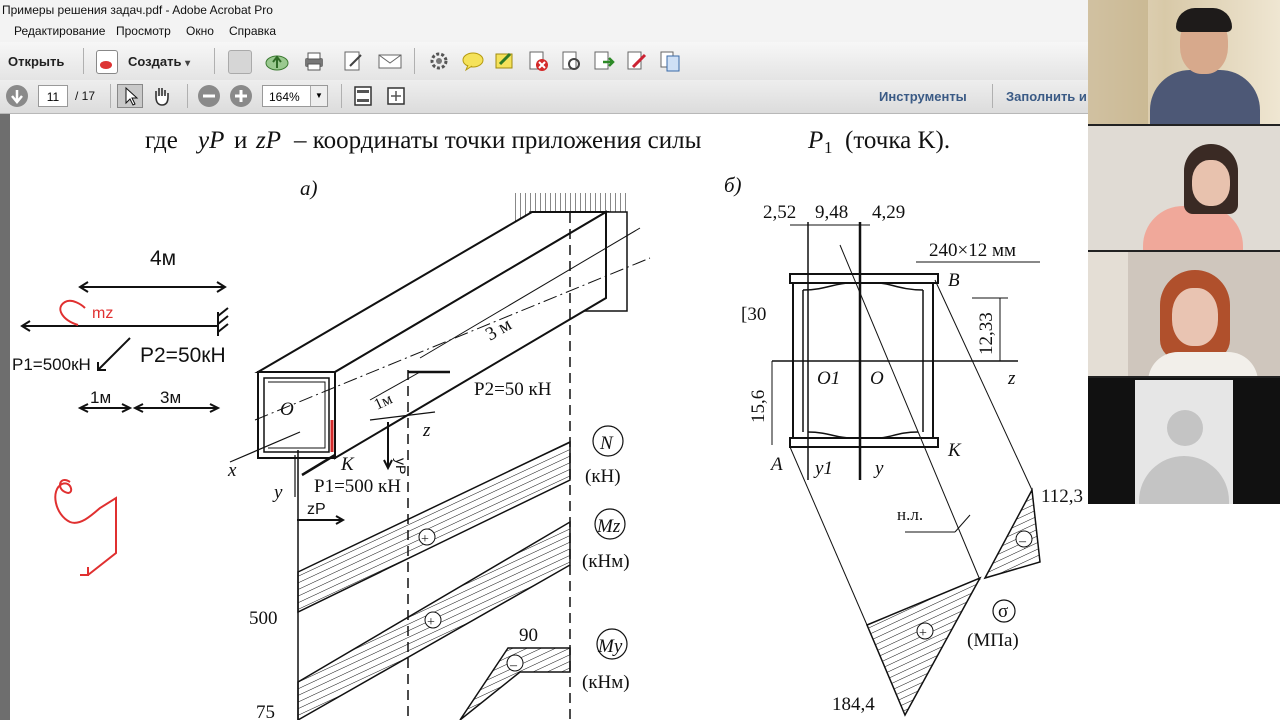 This screenshot has width=1280, height=720. Describe the element at coordinates (497, 140) in the screenshot. I see `text-description: – координаты точки приложения силы` at that location.